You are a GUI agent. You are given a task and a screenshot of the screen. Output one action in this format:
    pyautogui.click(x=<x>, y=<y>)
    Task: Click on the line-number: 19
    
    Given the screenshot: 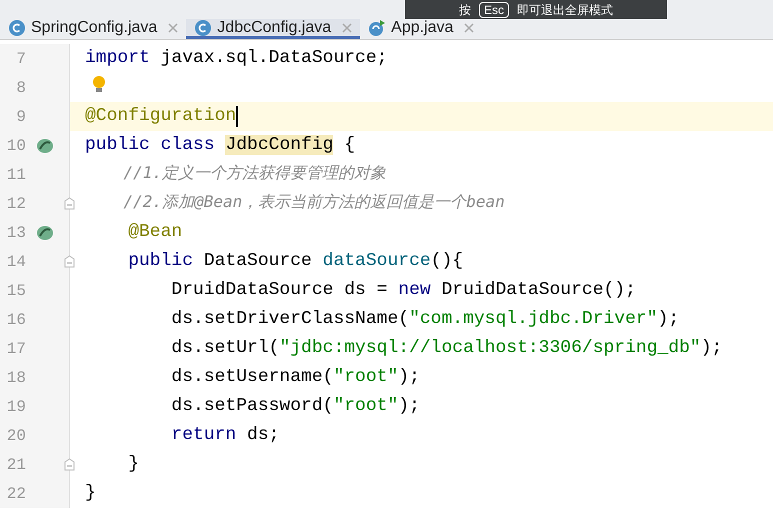 What is the action you would take?
    pyautogui.click(x=16, y=407)
    